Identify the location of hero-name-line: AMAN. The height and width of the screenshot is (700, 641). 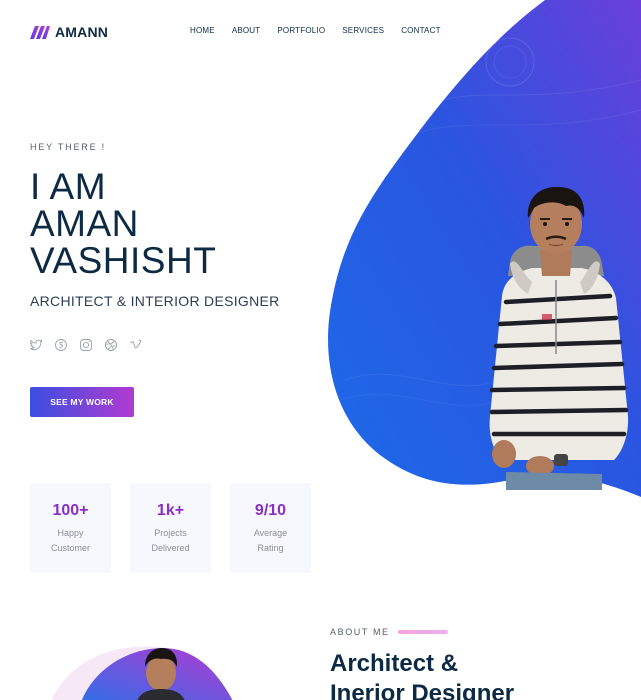
(84, 223).